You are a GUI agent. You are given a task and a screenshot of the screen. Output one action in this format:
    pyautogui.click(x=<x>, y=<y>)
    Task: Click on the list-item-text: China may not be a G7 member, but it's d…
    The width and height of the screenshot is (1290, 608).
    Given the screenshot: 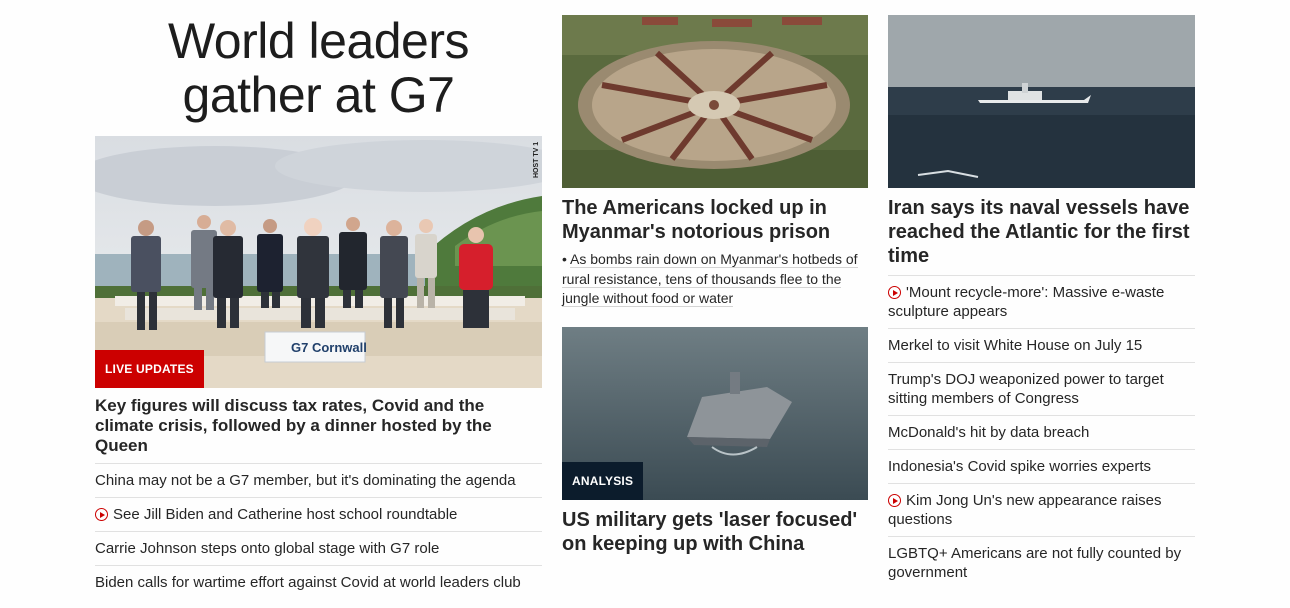 What is the action you would take?
    pyautogui.click(x=305, y=480)
    